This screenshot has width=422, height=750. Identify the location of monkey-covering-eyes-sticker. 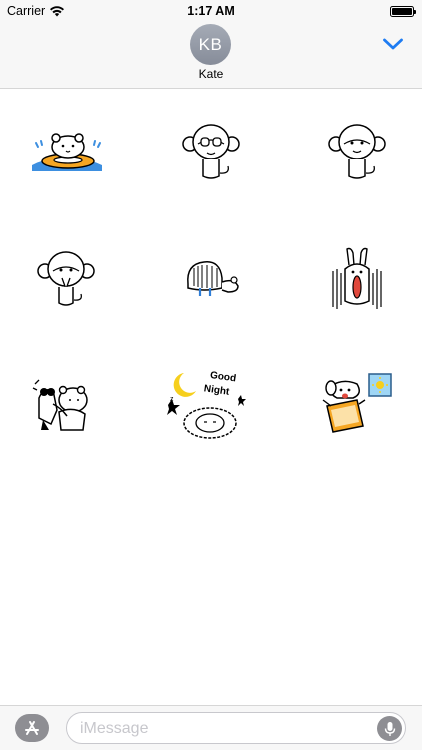
(211, 153).